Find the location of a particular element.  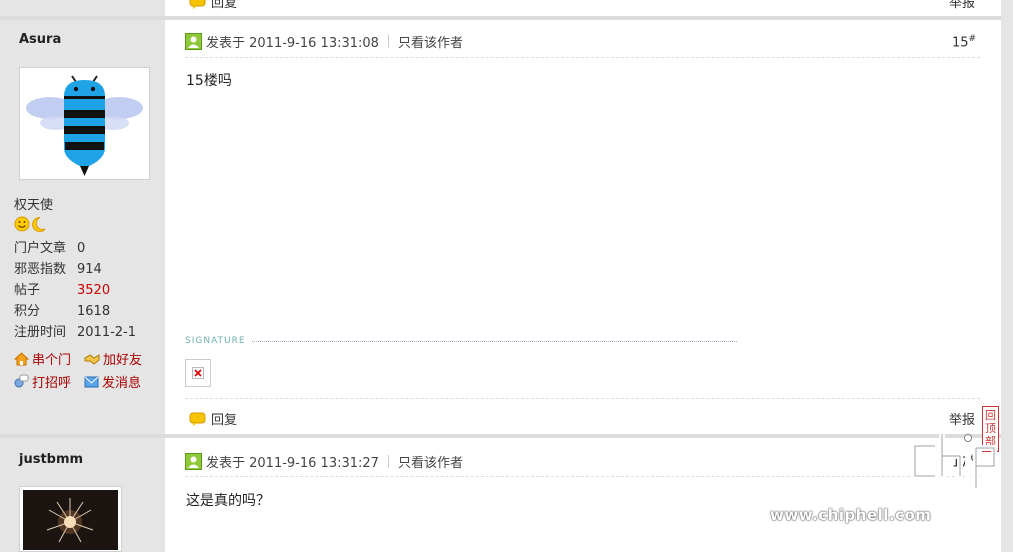

post-meta: 发表于 2011-9-16 13:31:27 只看该作者 is located at coordinates (324, 461).